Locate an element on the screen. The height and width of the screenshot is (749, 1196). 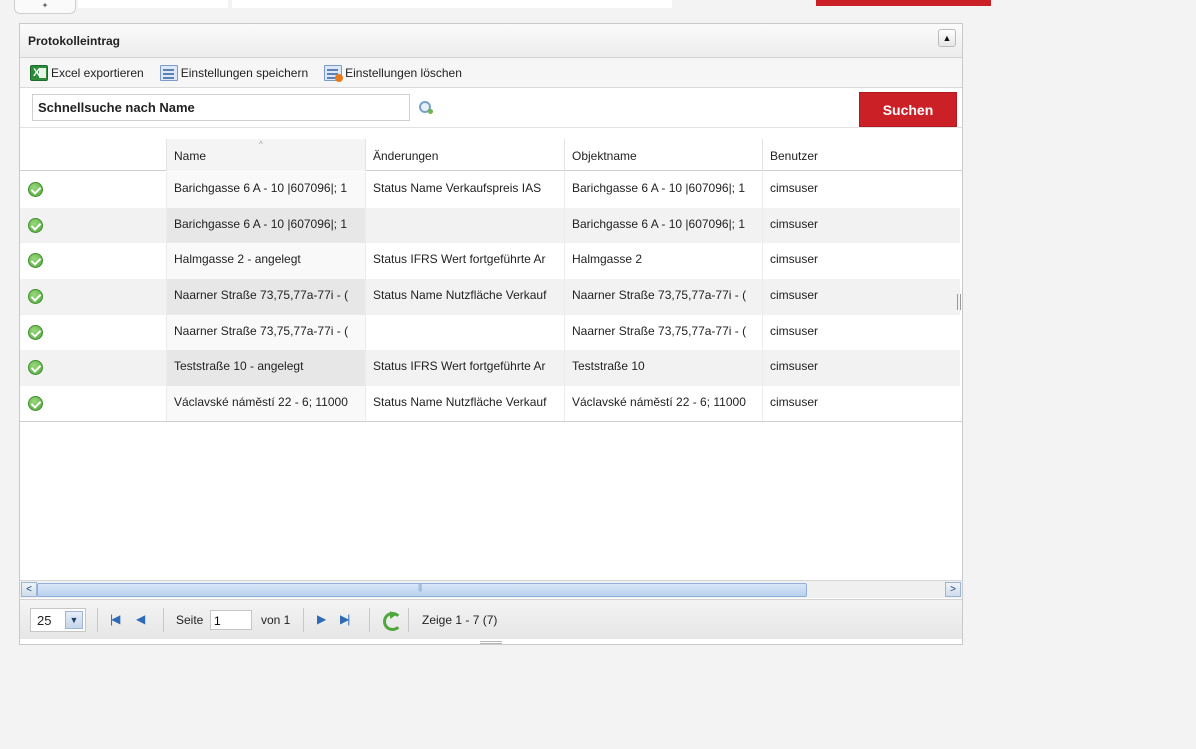
column-header-user: Benutzer is located at coordinates (862, 155).